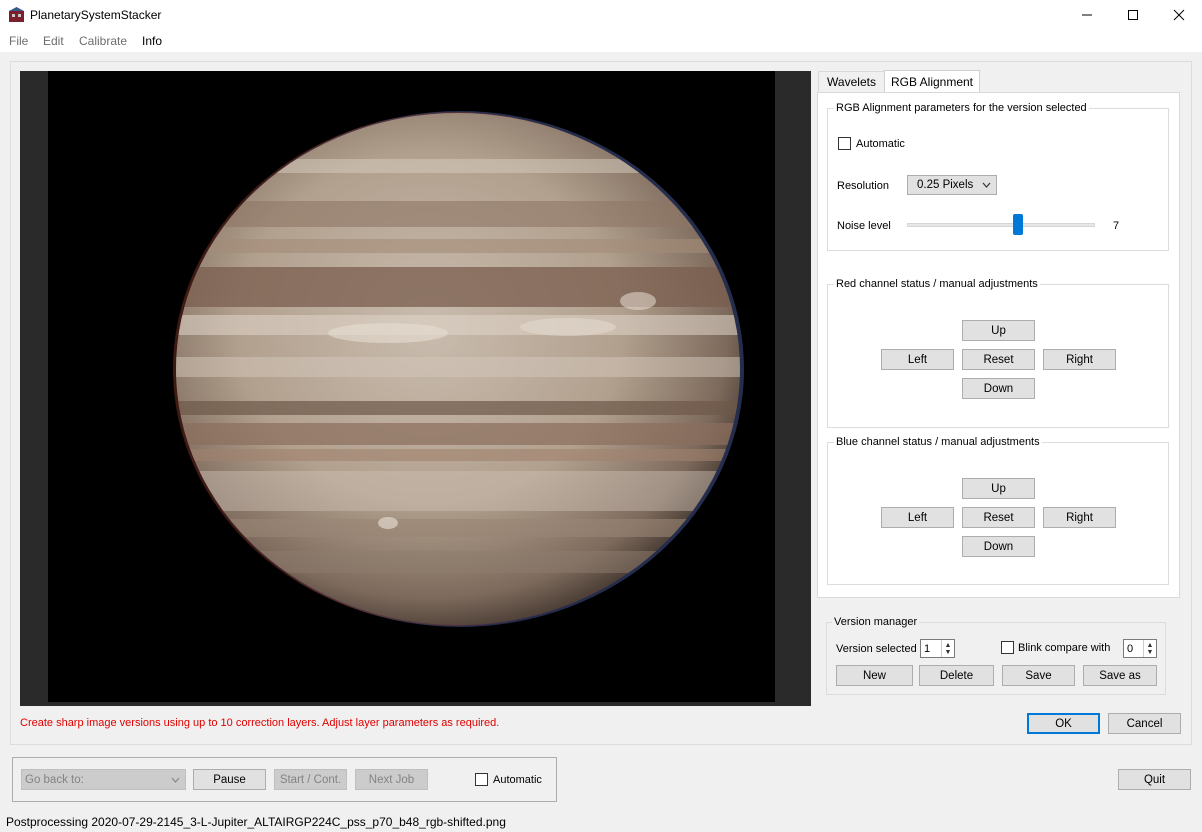  What do you see at coordinates (1063, 723) in the screenshot?
I see `ok-button: OK` at bounding box center [1063, 723].